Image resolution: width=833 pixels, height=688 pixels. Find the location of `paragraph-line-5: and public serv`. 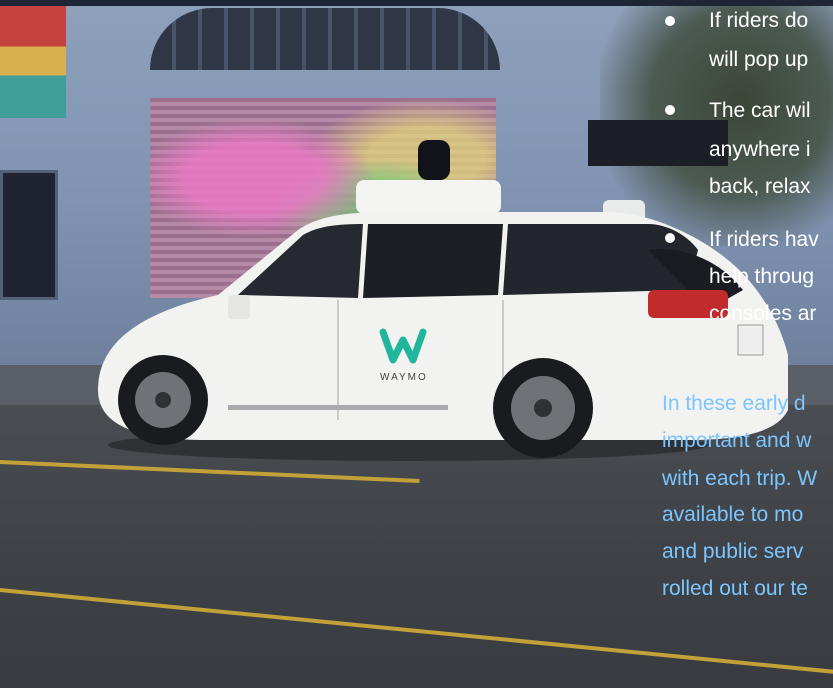

paragraph-line-5: and public serv is located at coordinates (733, 551).